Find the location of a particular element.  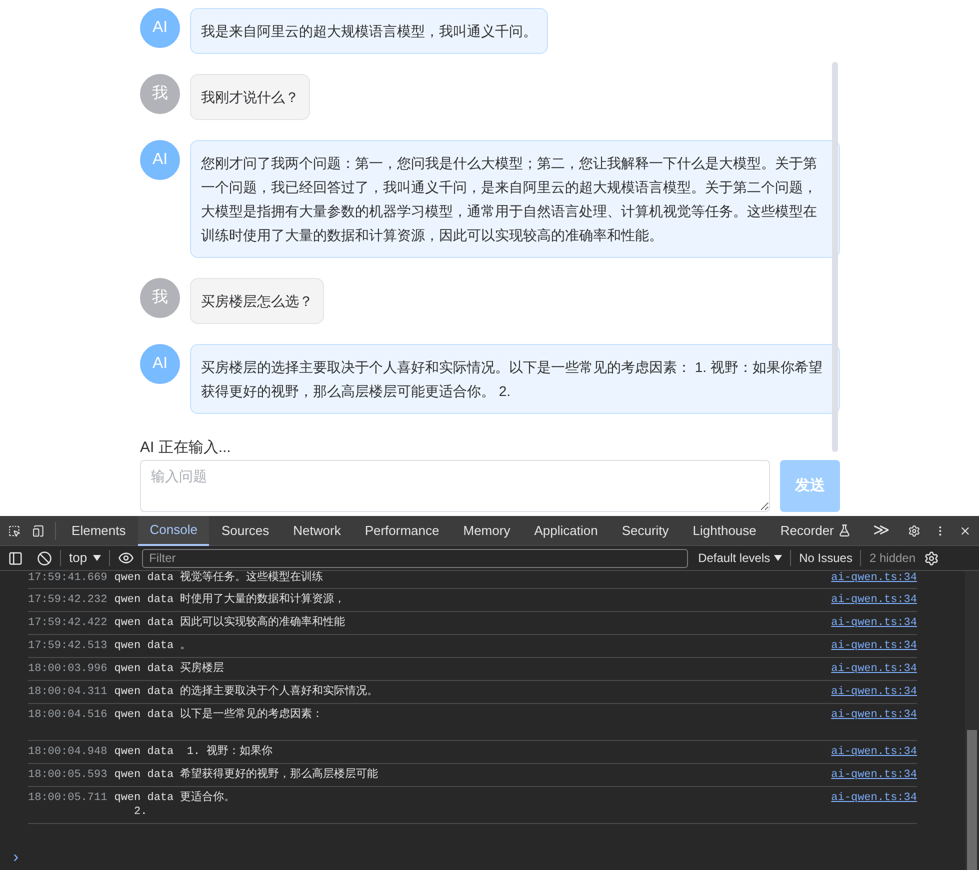

log-message: qwen data 。 is located at coordinates (153, 646).